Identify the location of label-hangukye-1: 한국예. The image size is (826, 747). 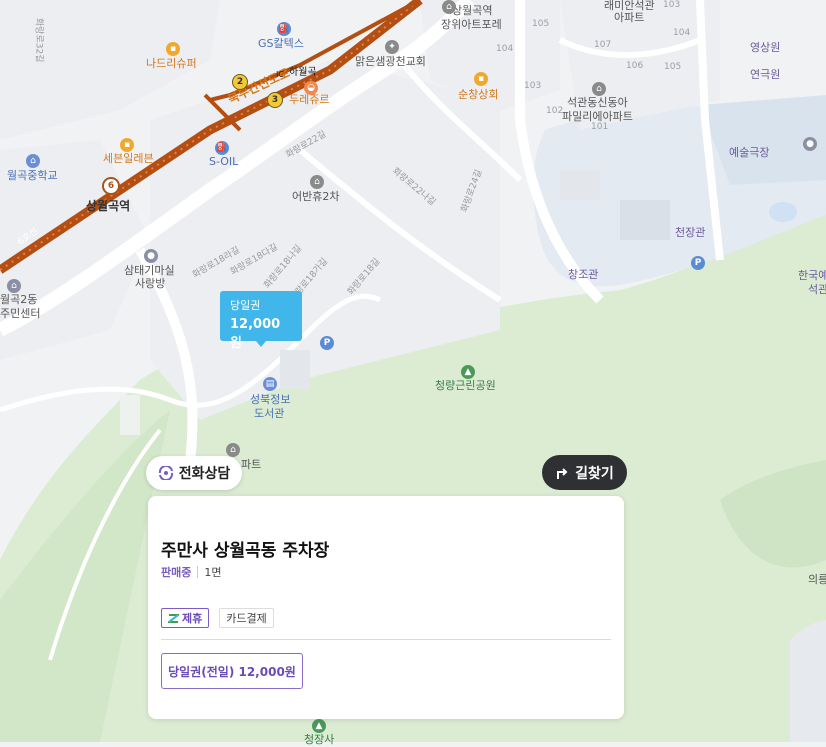
(812, 275).